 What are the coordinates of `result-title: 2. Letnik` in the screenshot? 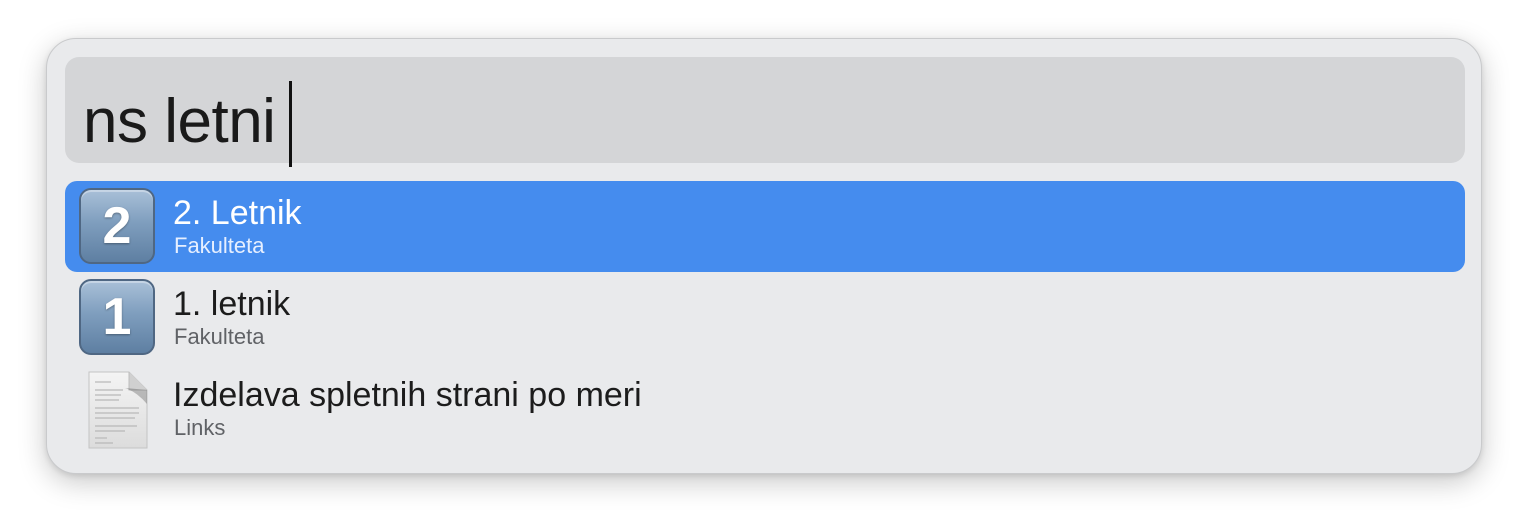 It's located at (237, 213).